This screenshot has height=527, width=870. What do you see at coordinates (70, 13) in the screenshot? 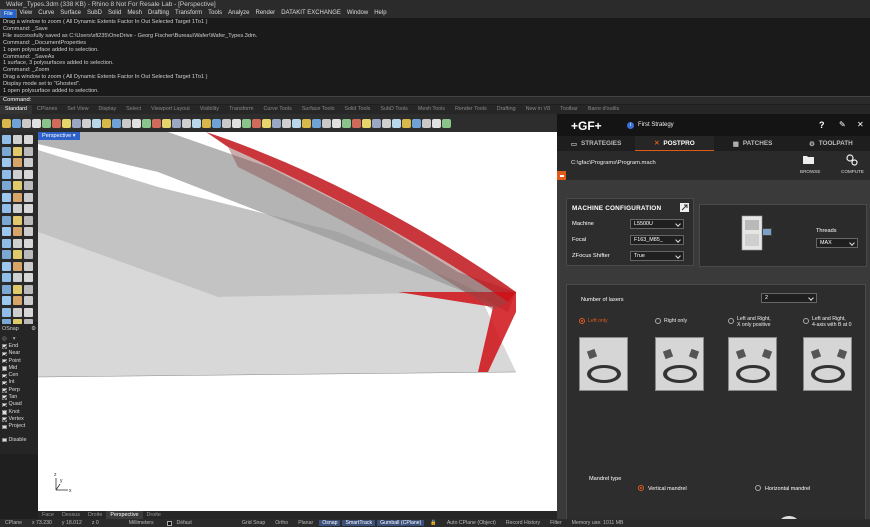
I see `menu-item-surface: Surface` at bounding box center [70, 13].